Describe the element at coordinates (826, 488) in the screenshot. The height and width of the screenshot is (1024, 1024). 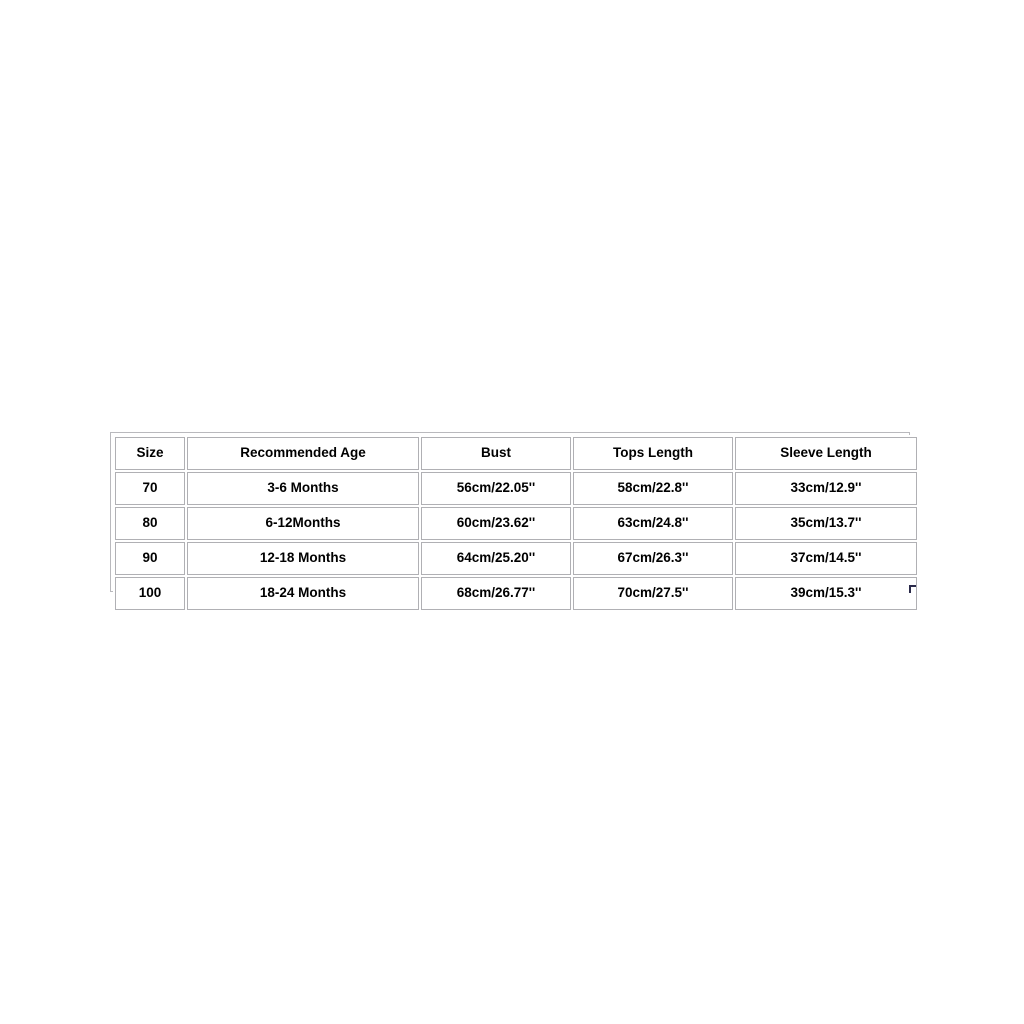
I see `cell-sleeve-length: 33cm/12.9''` at that location.